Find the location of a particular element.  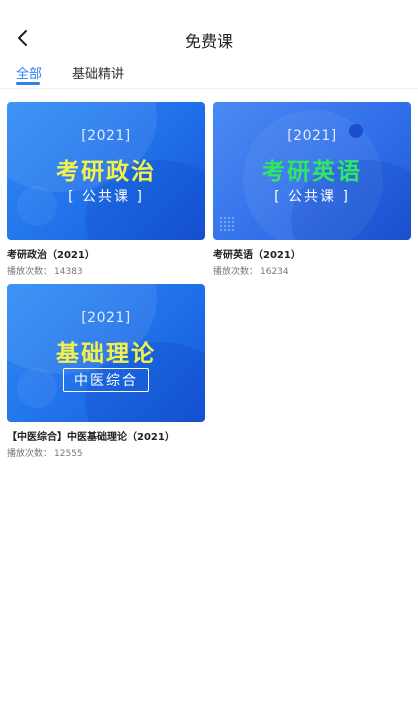

tab-bar: 全部 基础精讲 is located at coordinates (209, 73).